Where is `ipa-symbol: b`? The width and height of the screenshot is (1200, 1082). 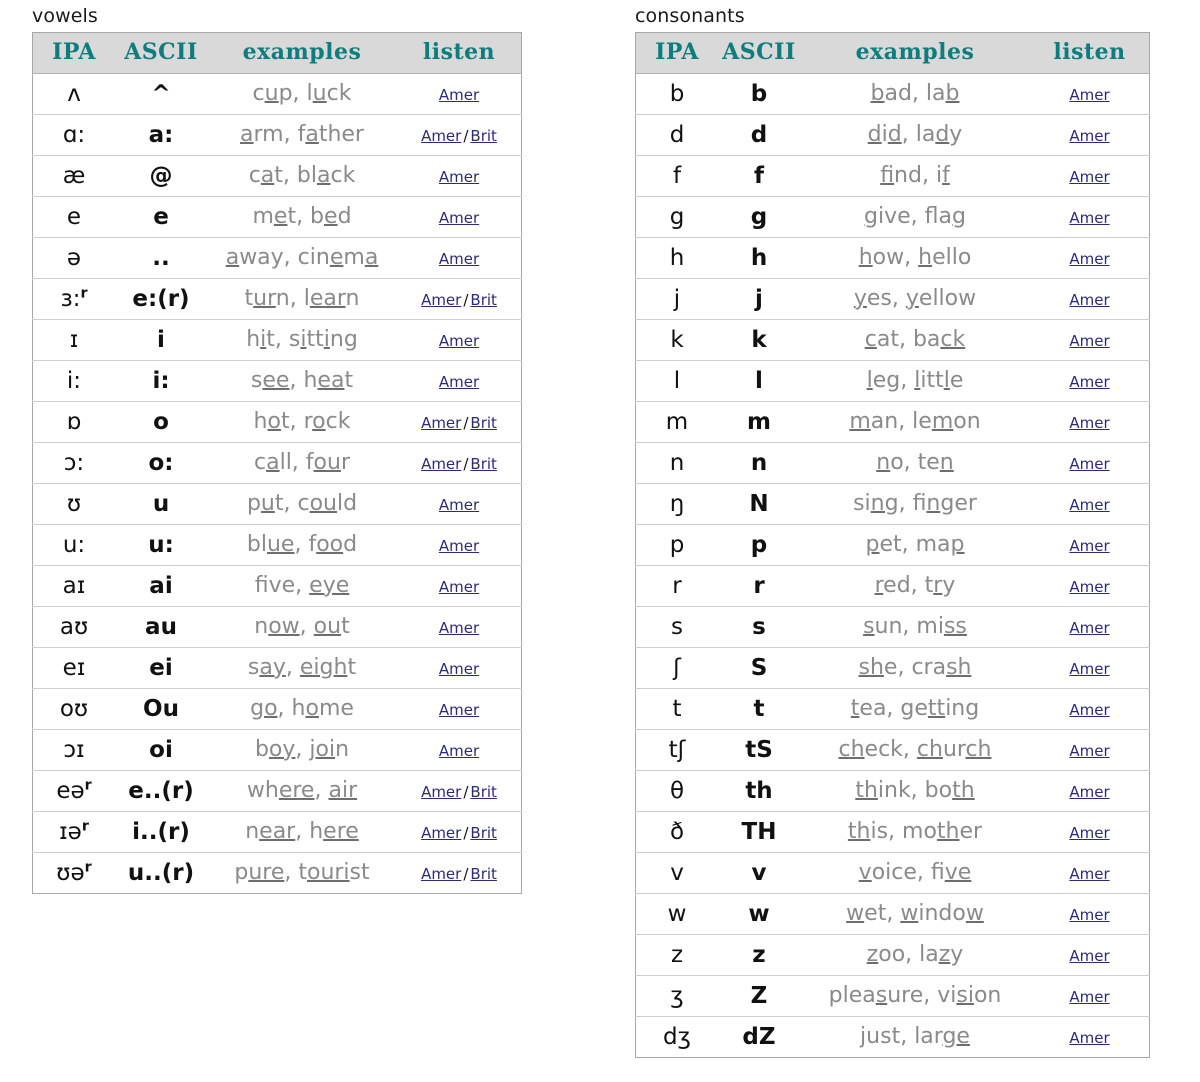
ipa-symbol: b is located at coordinates (677, 93).